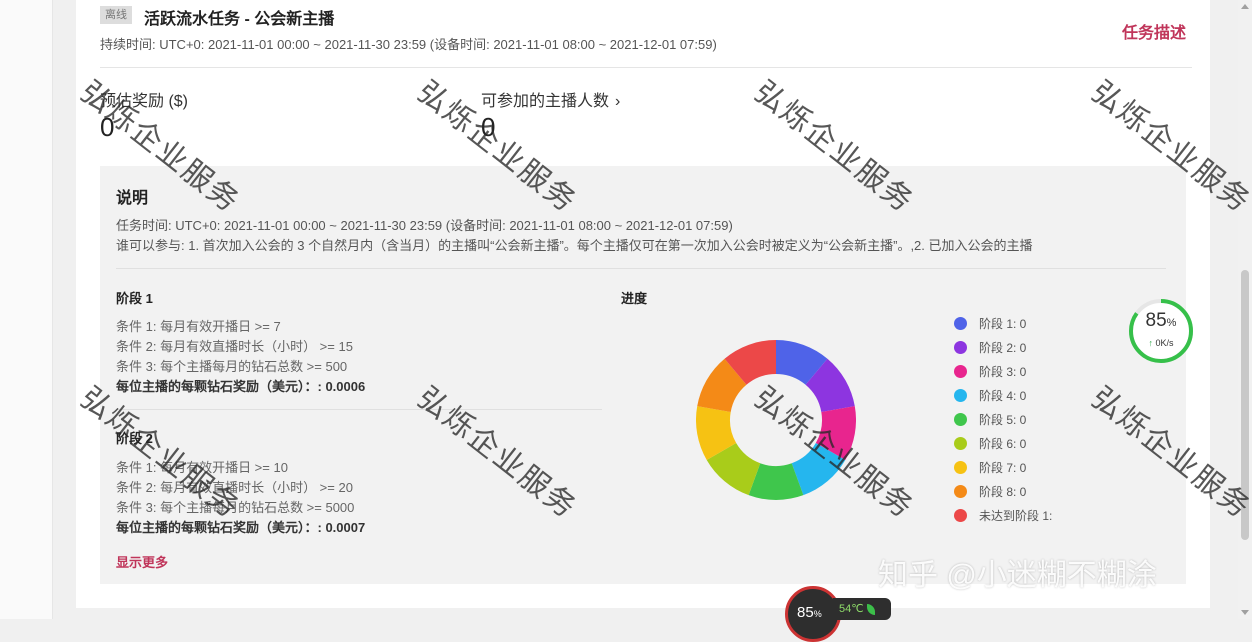  What do you see at coordinates (134, 298) in the screenshot?
I see `stage-1-title: 阶段 1` at bounding box center [134, 298].